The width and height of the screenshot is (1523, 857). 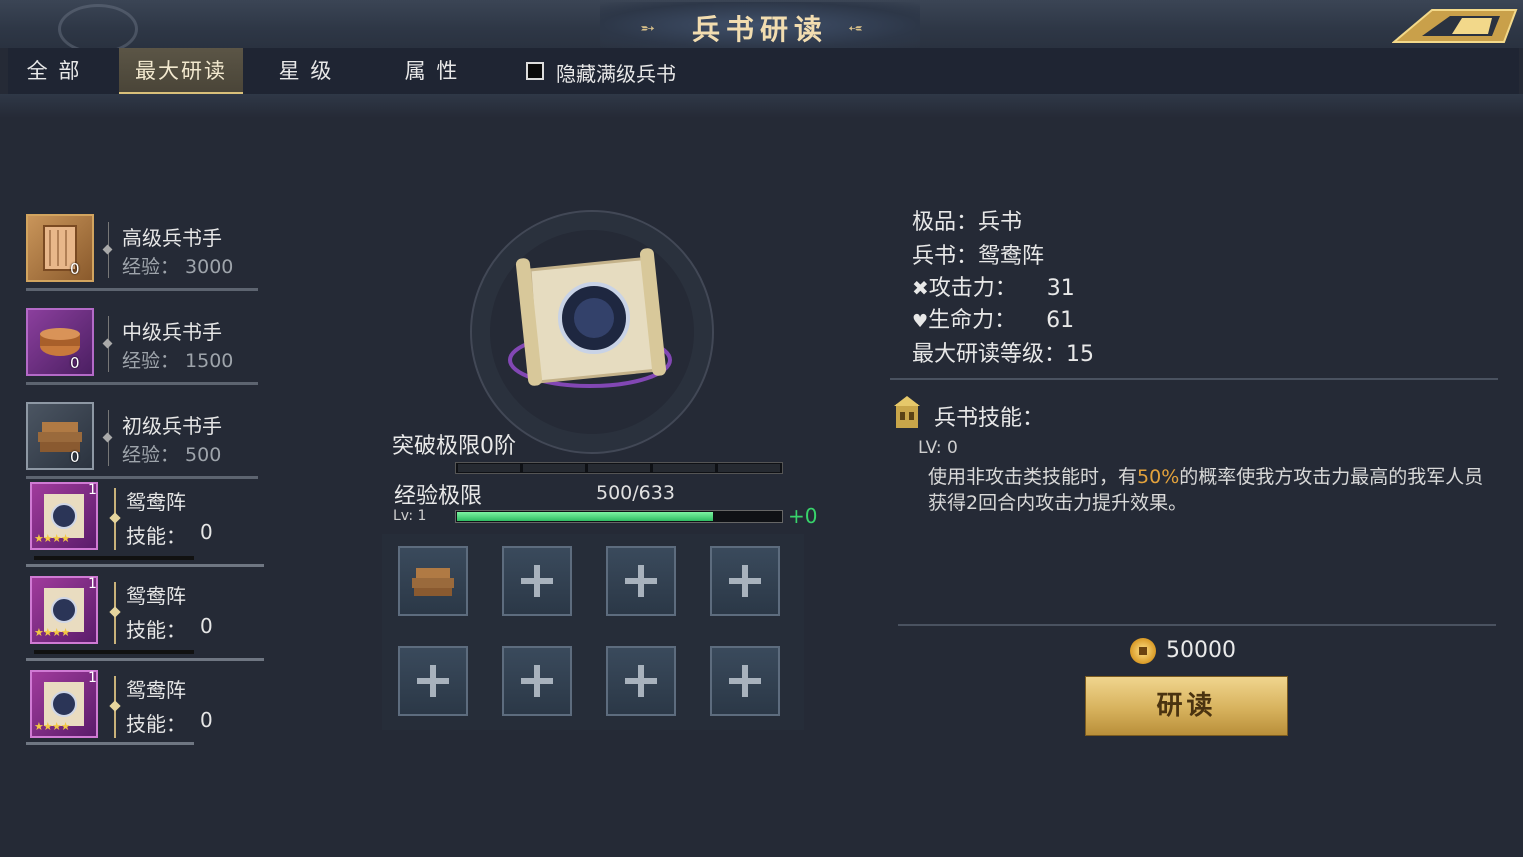 What do you see at coordinates (1201, 650) in the screenshot?
I see `cost-value: 50000` at bounding box center [1201, 650].